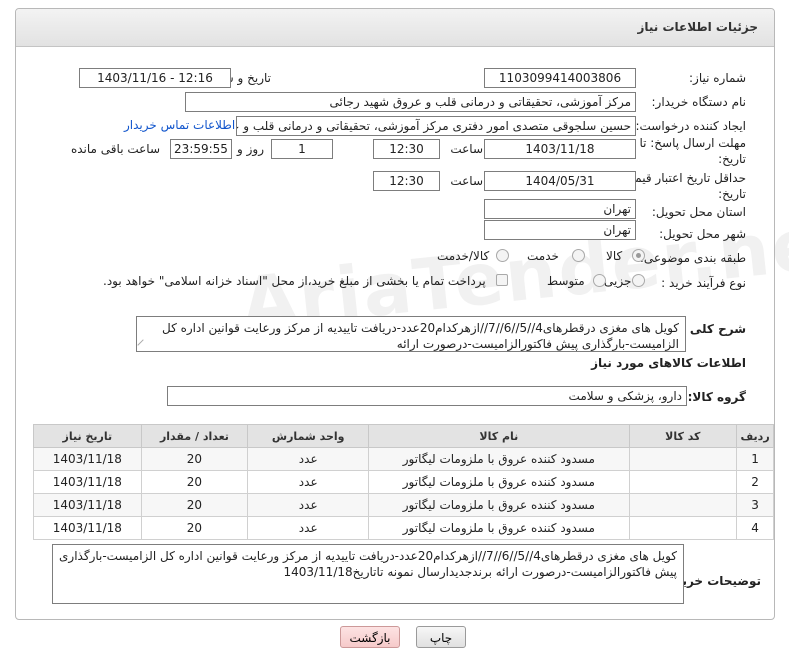 Image resolution: width=789 pixels, height=664 pixels. I want to click on need-number-field: 1103099414003806, so click(560, 78).